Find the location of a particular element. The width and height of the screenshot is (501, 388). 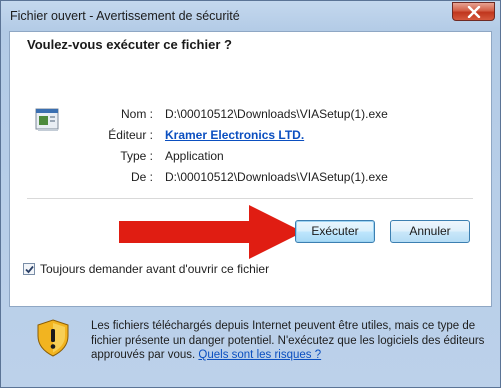

always-ask-checkbox is located at coordinates (29, 269).